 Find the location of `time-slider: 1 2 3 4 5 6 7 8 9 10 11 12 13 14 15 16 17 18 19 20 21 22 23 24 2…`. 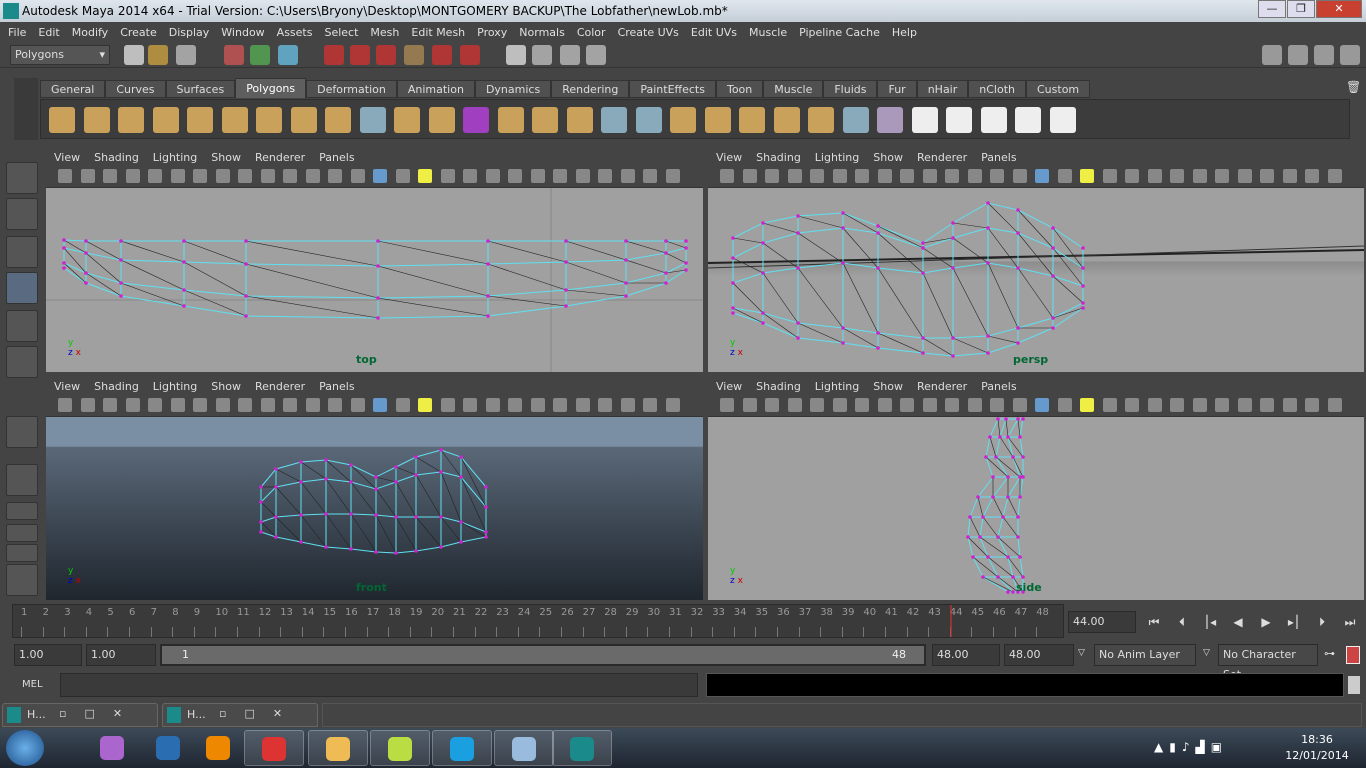

time-slider: 1 2 3 4 5 6 7 8 9 10 11 12 13 14 15 16 17 18 19 20 21 22 23 24 2… is located at coordinates (538, 621).